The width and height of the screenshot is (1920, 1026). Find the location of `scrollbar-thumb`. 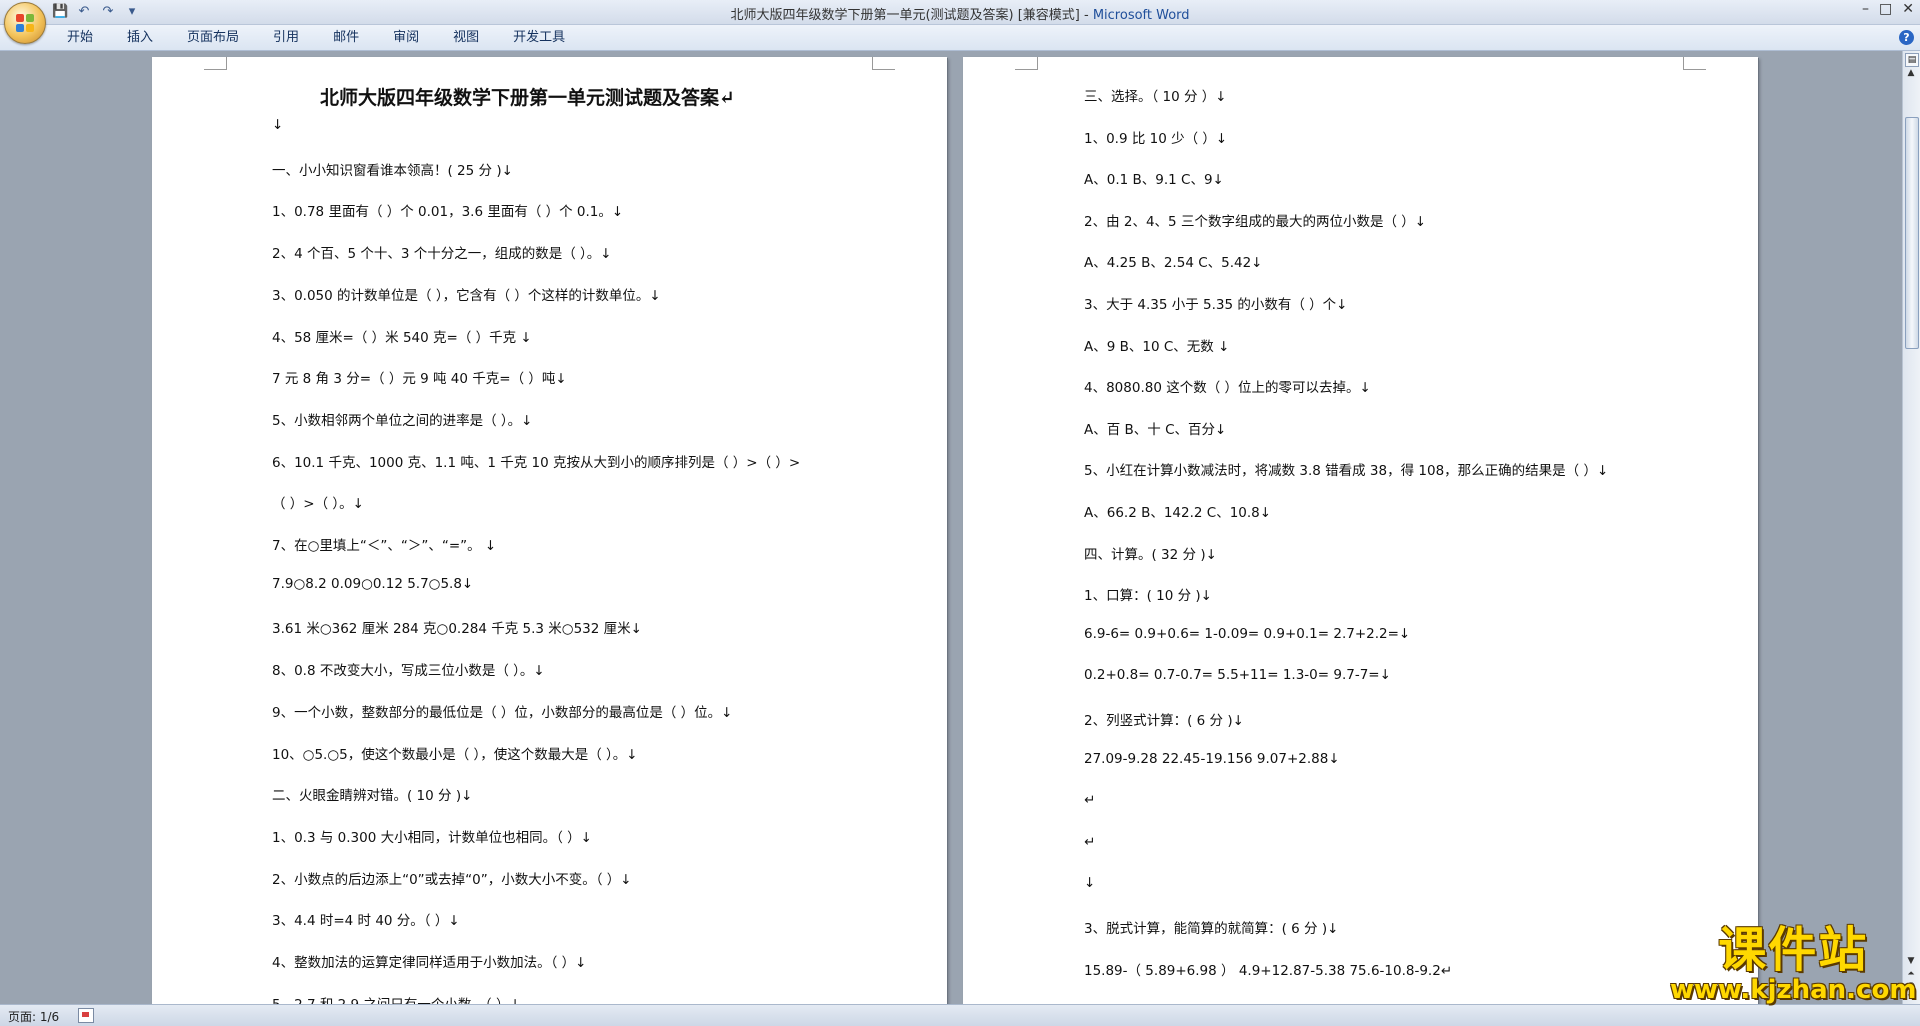

scrollbar-thumb is located at coordinates (1912, 233).